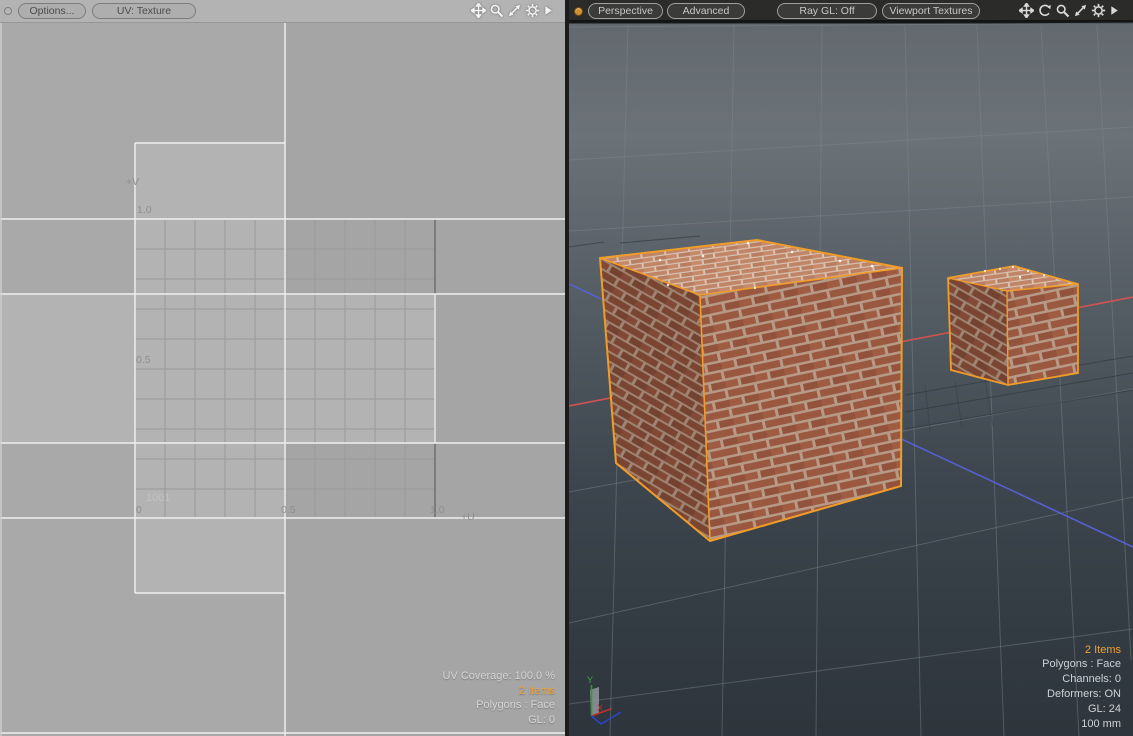  I want to click on uv-v-max-label: 1.0, so click(144, 210).